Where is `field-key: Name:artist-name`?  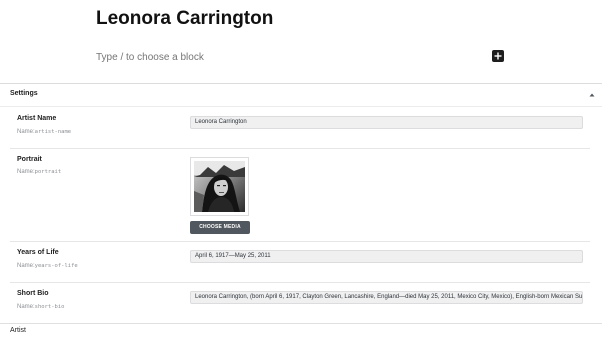 field-key: Name:artist-name is located at coordinates (44, 132).